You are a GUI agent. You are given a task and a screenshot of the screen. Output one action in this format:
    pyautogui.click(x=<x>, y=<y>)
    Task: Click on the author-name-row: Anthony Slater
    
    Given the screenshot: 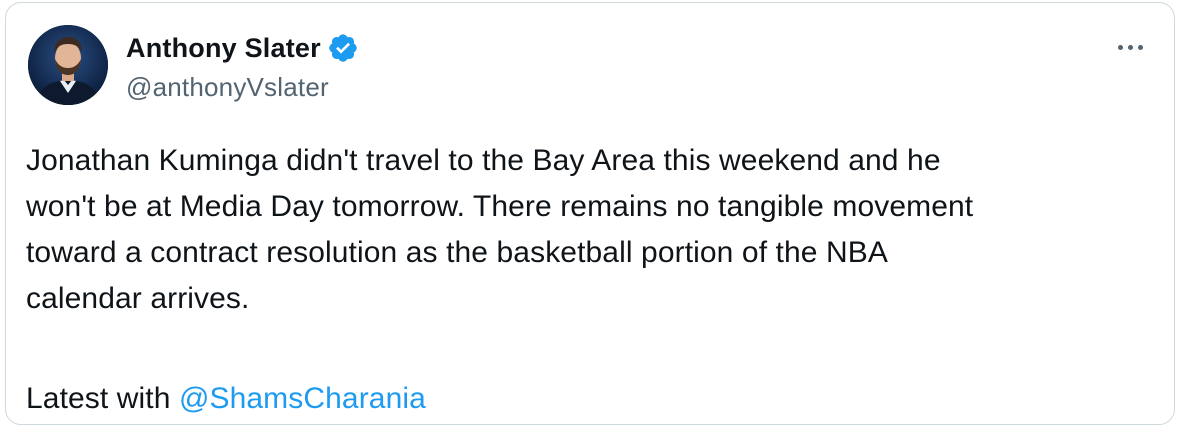 What is the action you would take?
    pyautogui.click(x=242, y=48)
    